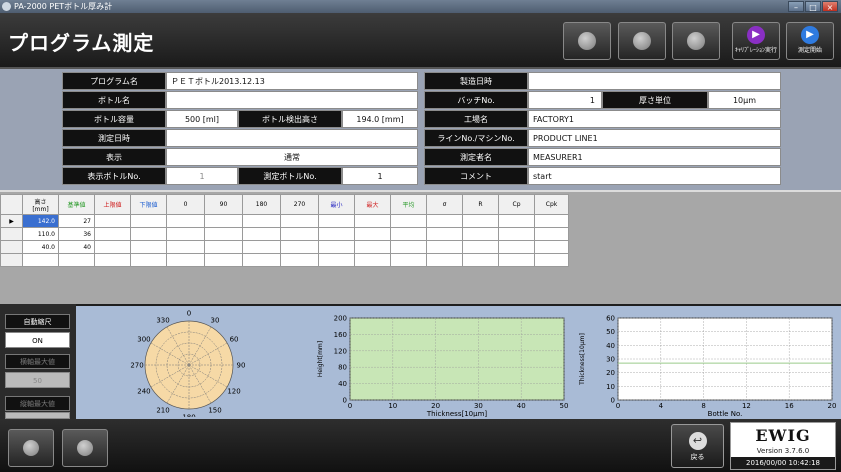 This screenshot has width=841, height=472. I want to click on mfg-date-value, so click(654, 81).